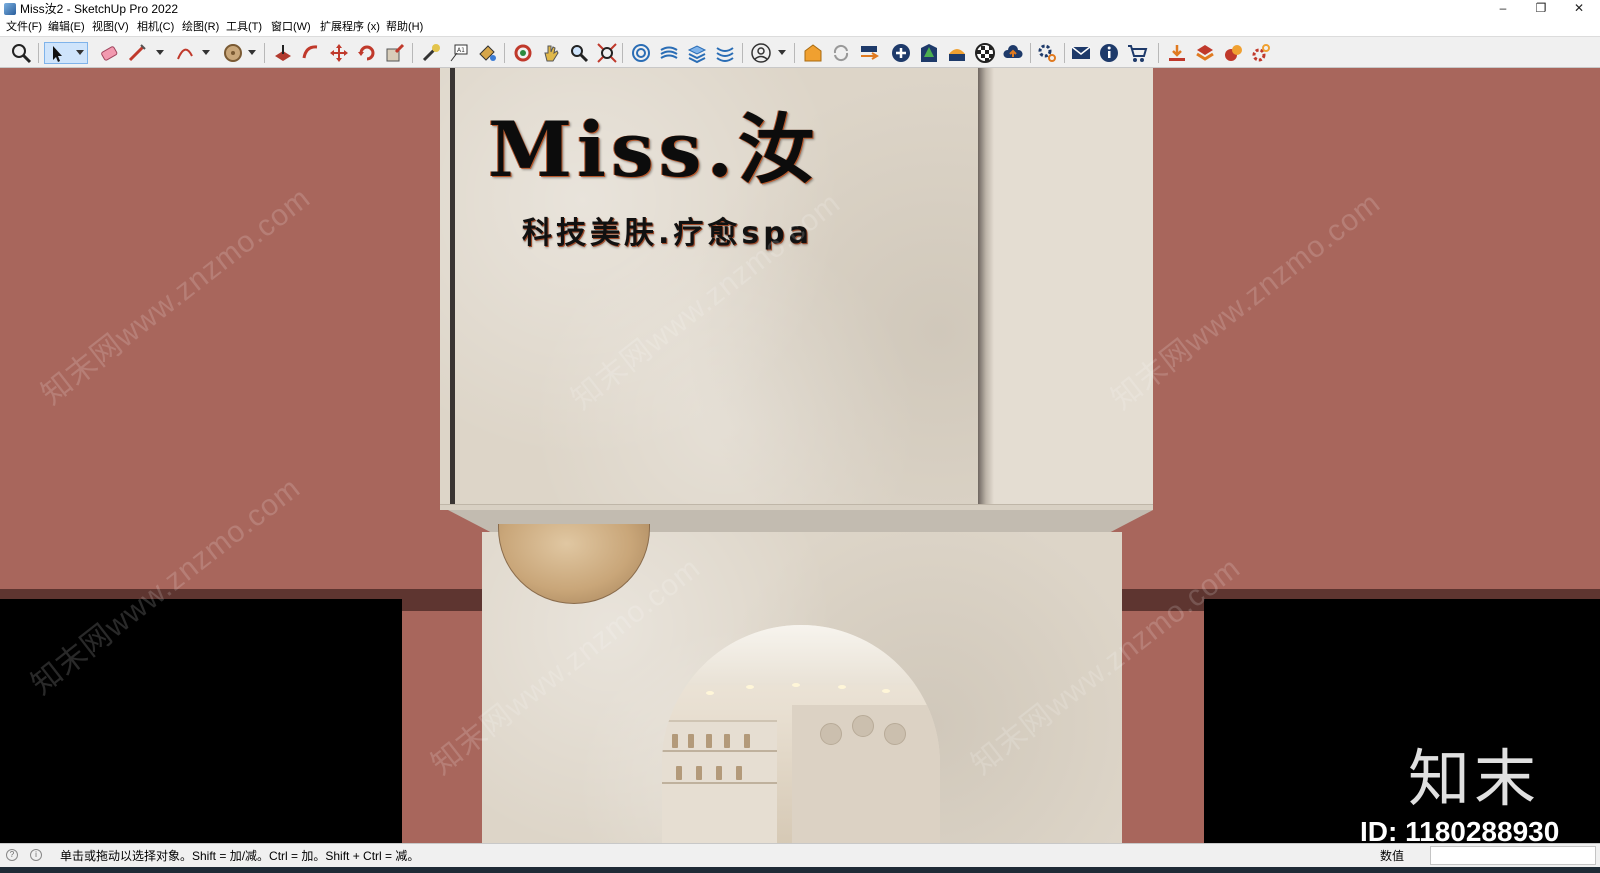  Describe the element at coordinates (339, 53) in the screenshot. I see `move-icon` at that location.